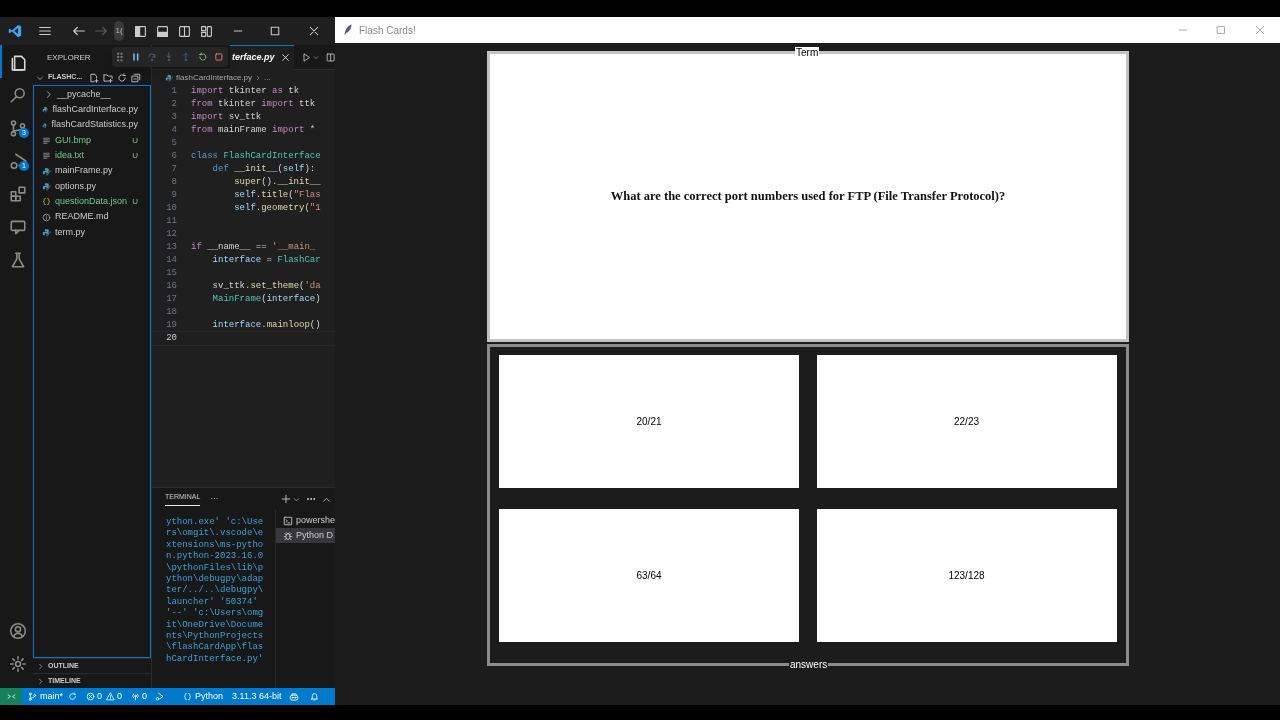  Describe the element at coordinates (96, 232) in the screenshot. I see `file-name: term.py` at that location.